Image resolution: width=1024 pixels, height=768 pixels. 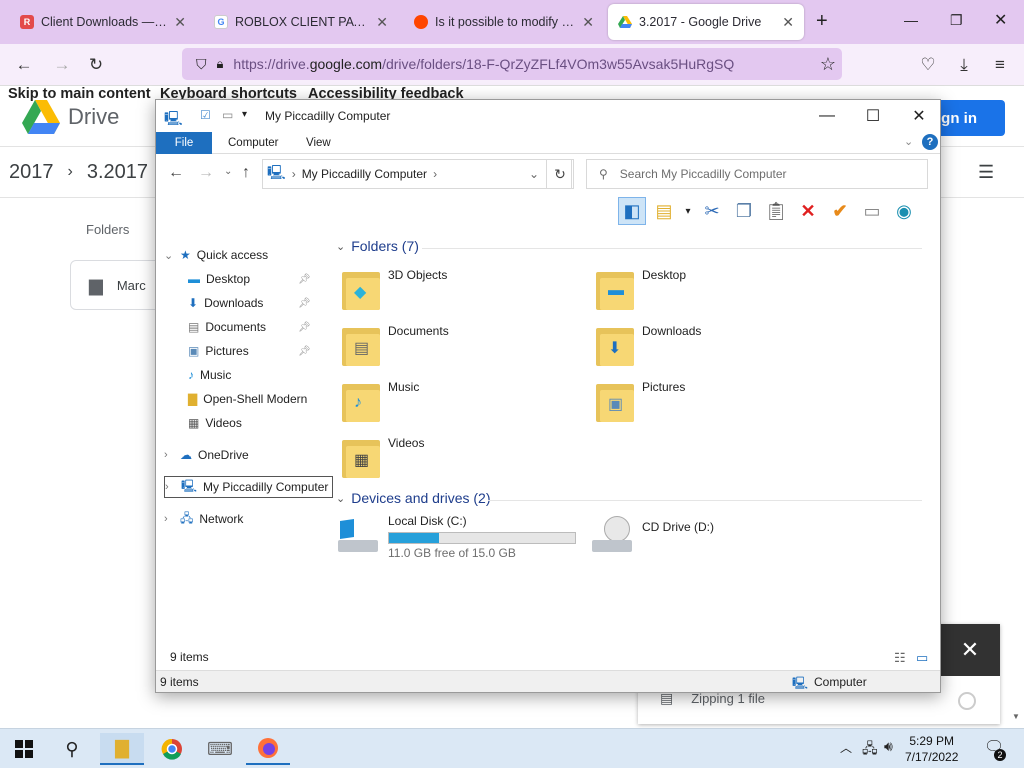 What do you see at coordinates (220, 64) in the screenshot?
I see `lock-icon: 🔒︎` at bounding box center [220, 64].